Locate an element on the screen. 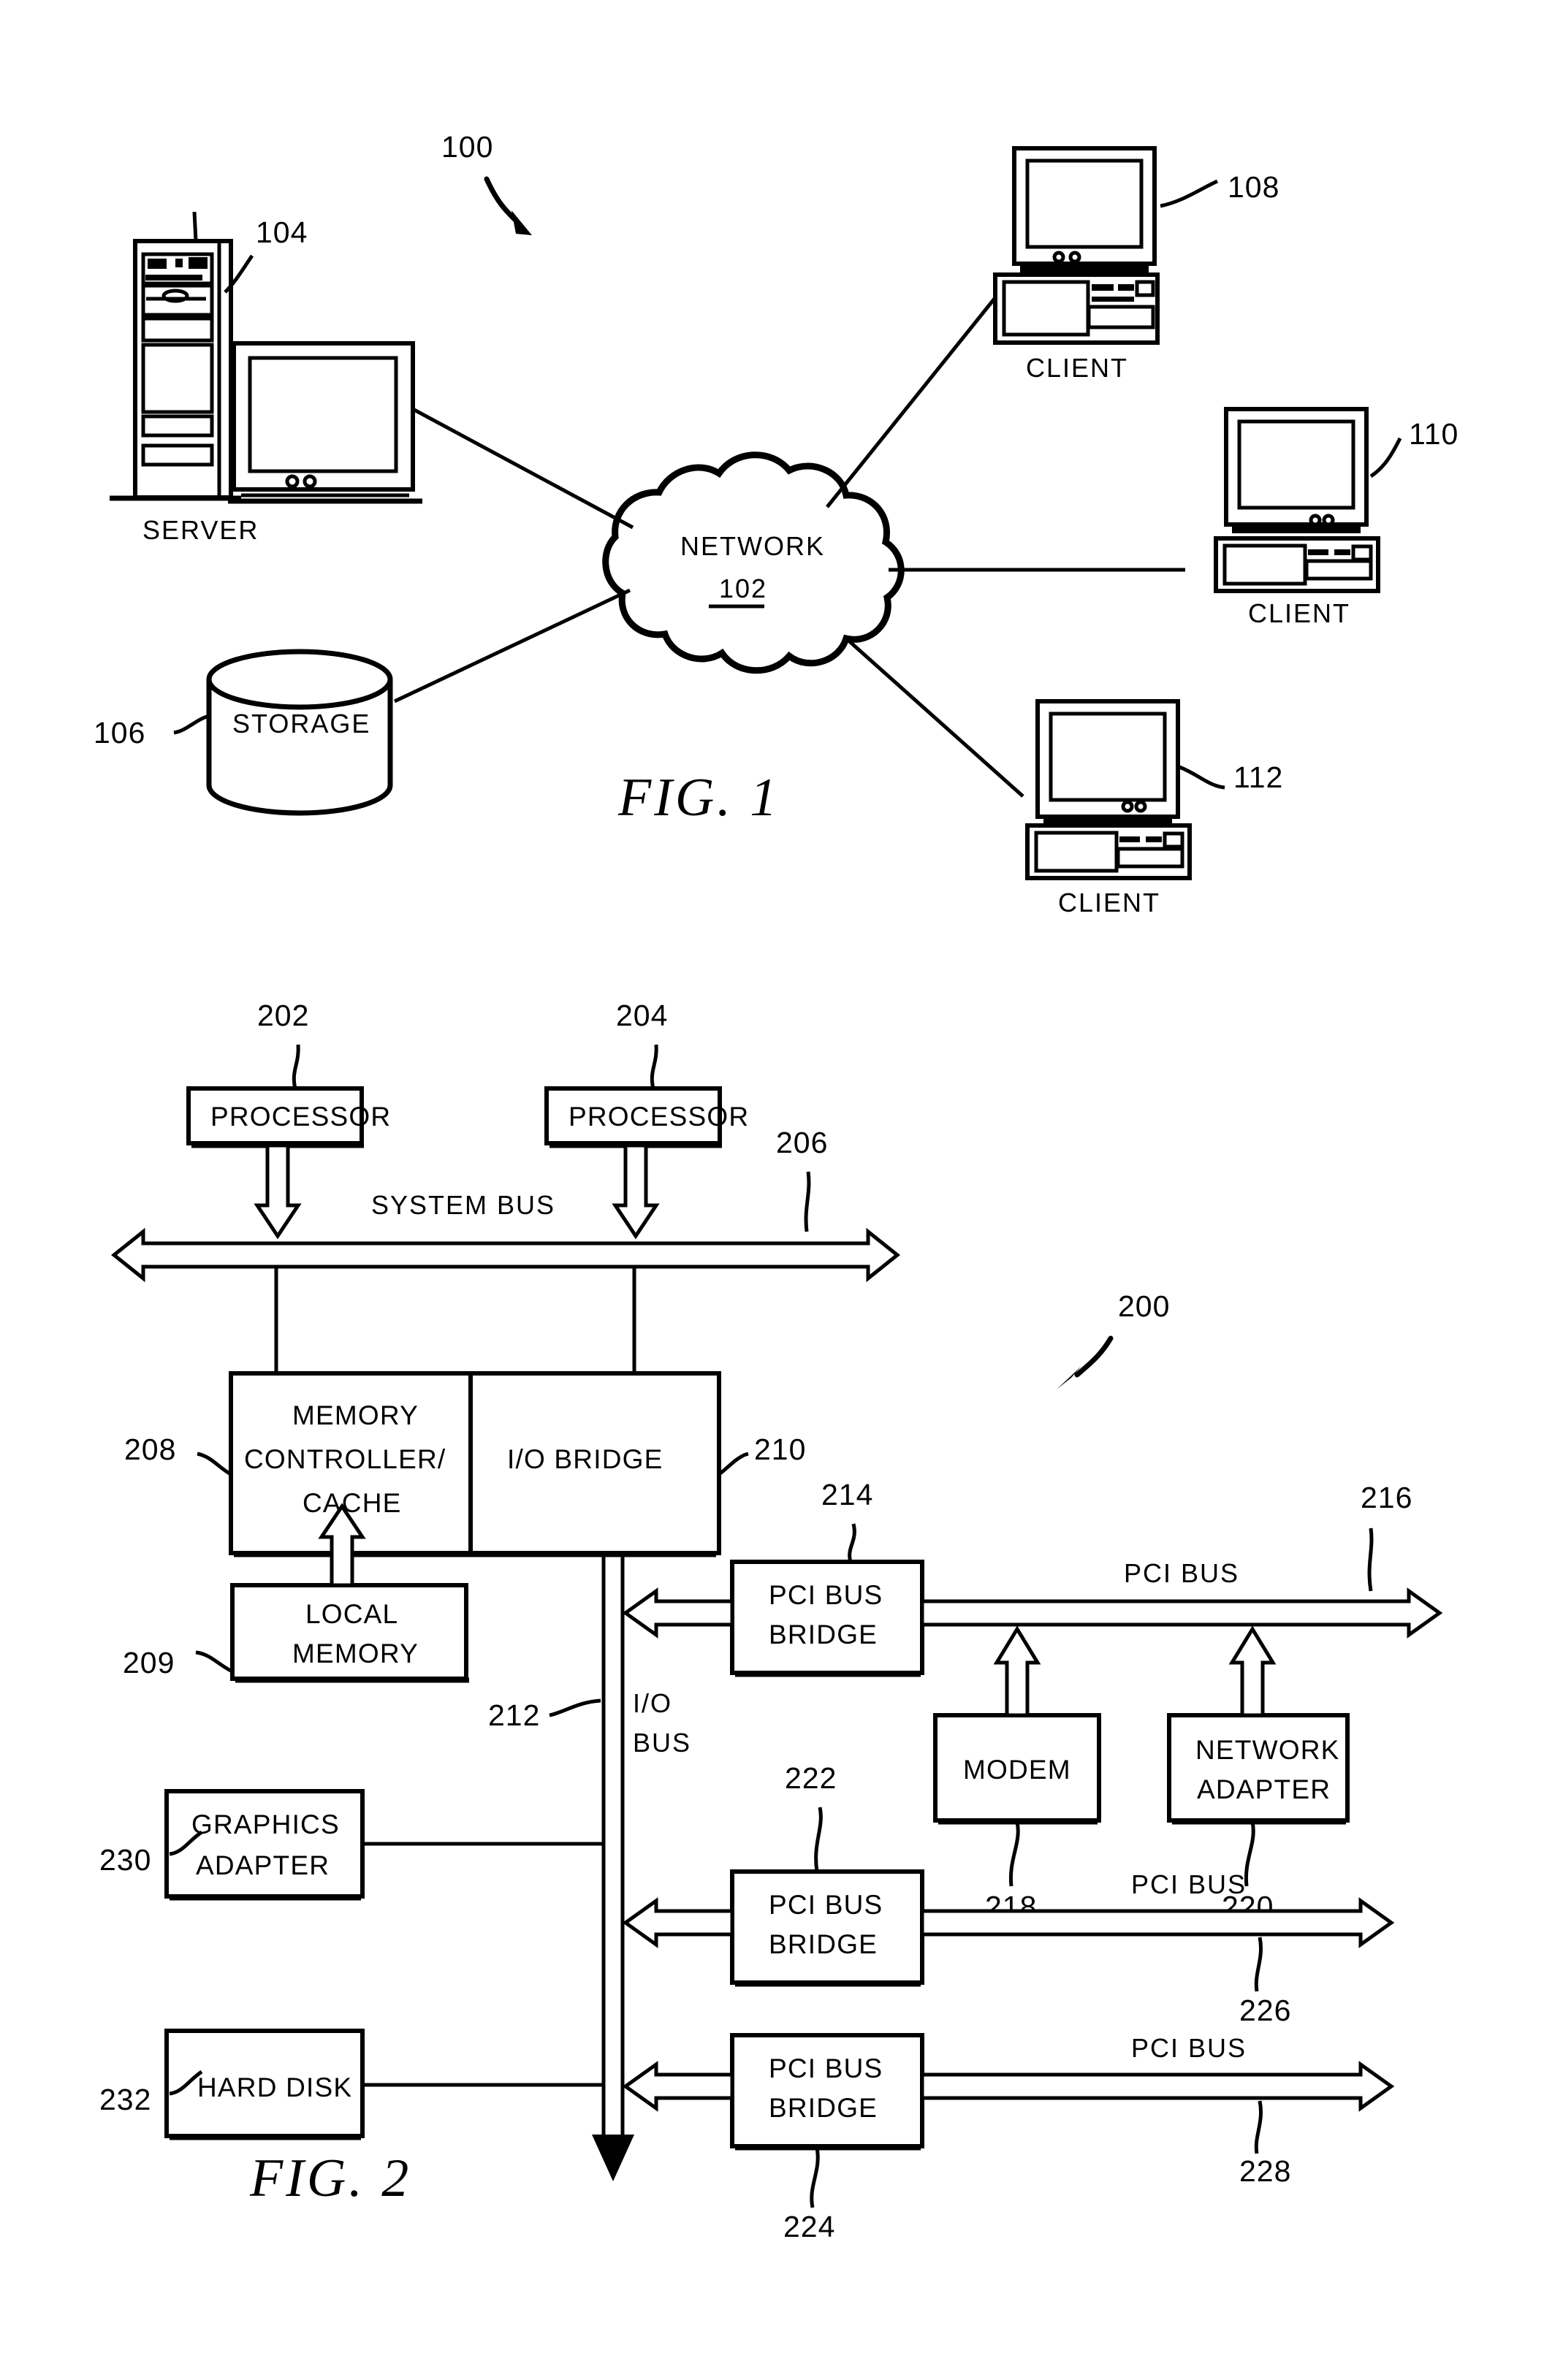  server-monitor-screen is located at coordinates (323, 415).